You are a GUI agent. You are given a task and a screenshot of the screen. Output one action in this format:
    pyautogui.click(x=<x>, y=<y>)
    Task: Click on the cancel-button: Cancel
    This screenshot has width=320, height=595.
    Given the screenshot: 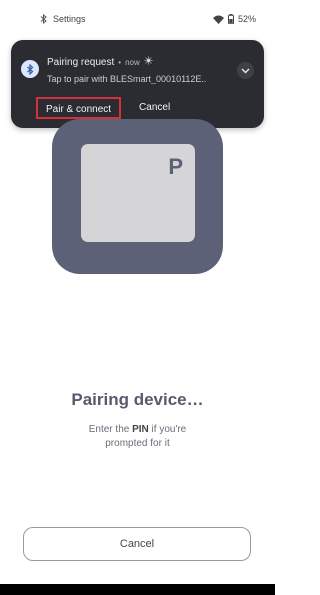 What is the action you would take?
    pyautogui.click(x=137, y=544)
    